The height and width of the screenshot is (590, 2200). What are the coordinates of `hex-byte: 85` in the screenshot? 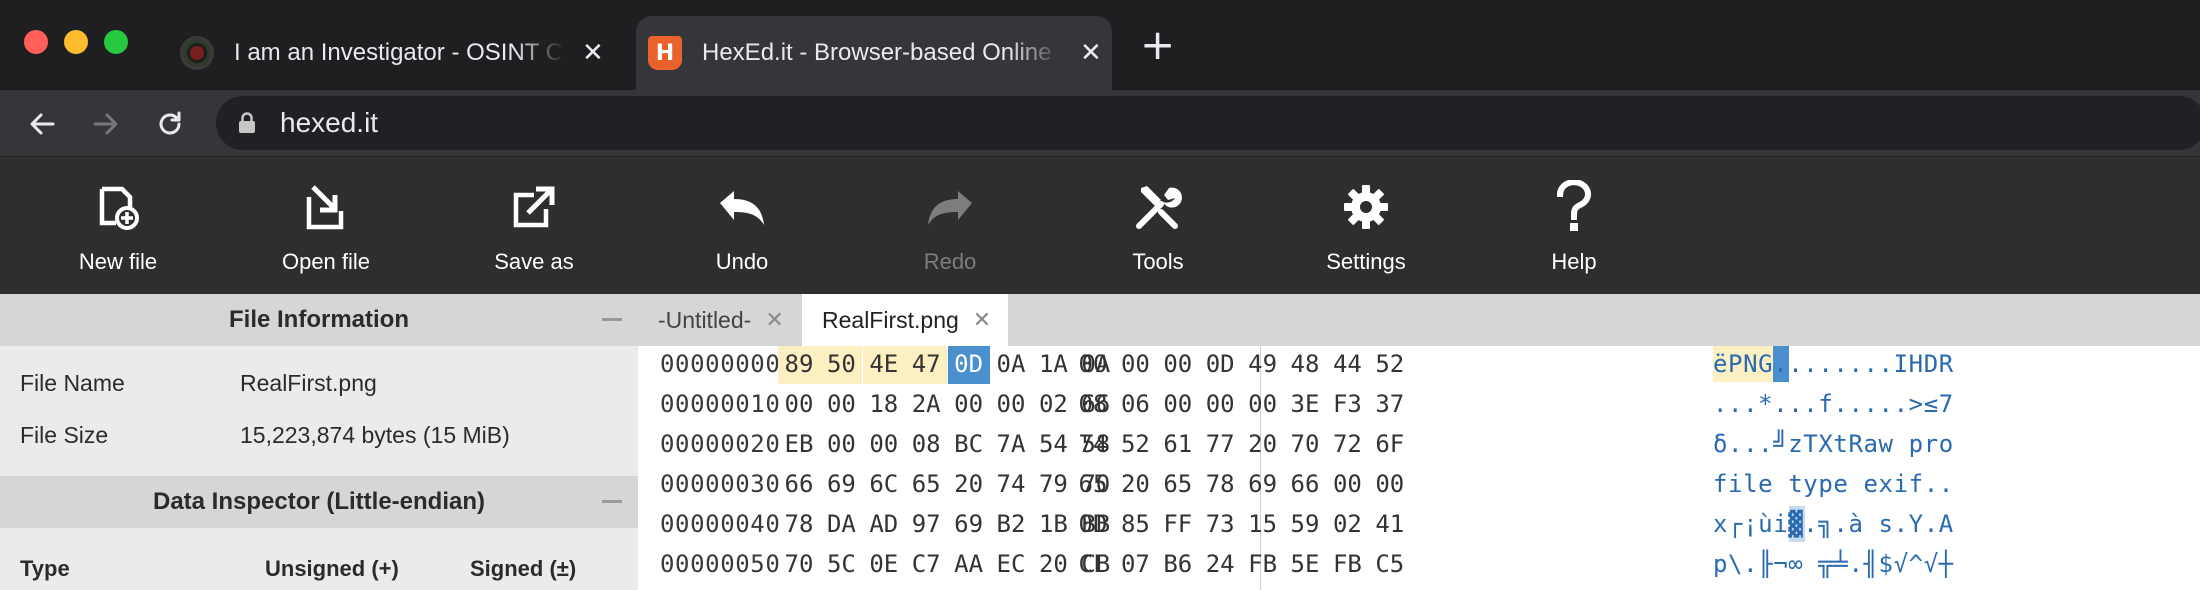 It's located at (1135, 524).